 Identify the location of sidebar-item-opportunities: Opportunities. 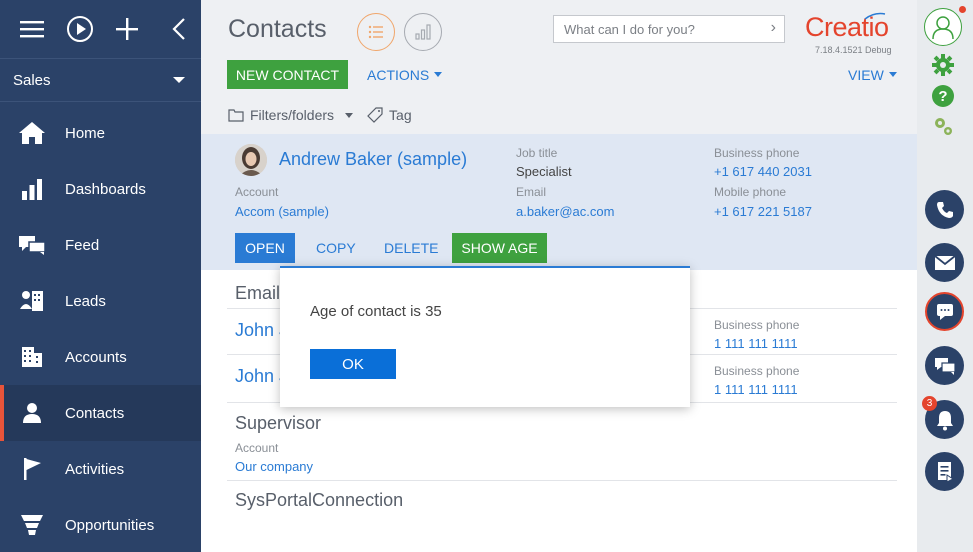
(100, 524).